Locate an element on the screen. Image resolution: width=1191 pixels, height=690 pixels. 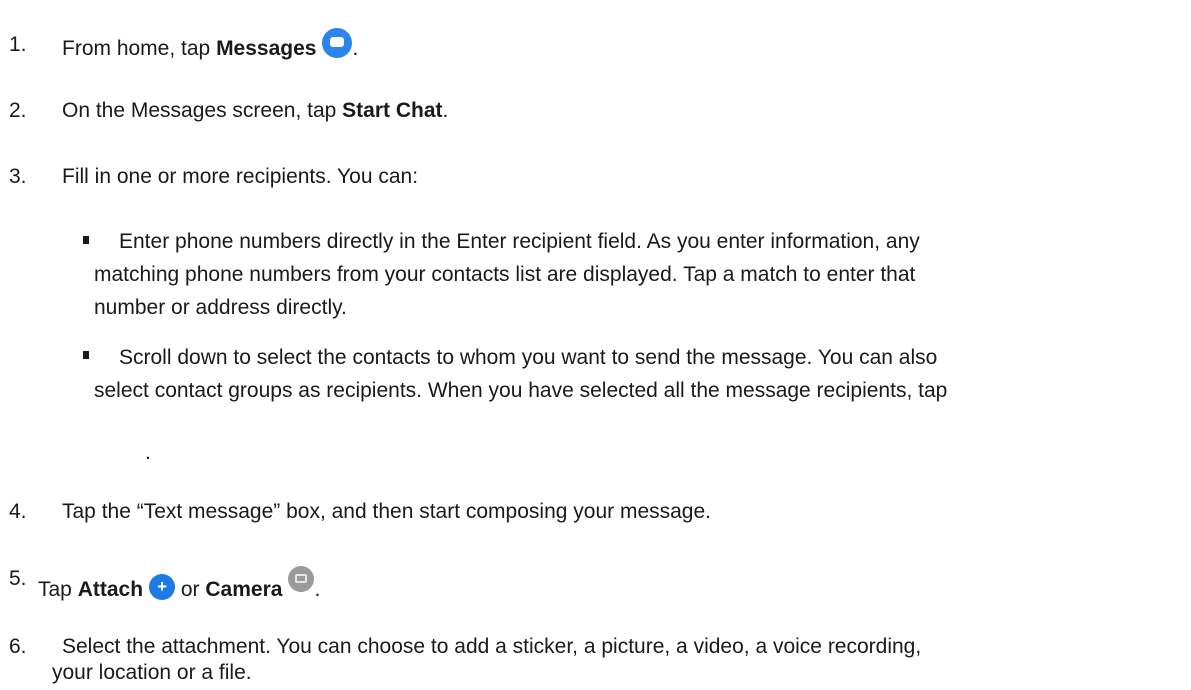
camera-icon is located at coordinates (301, 579).